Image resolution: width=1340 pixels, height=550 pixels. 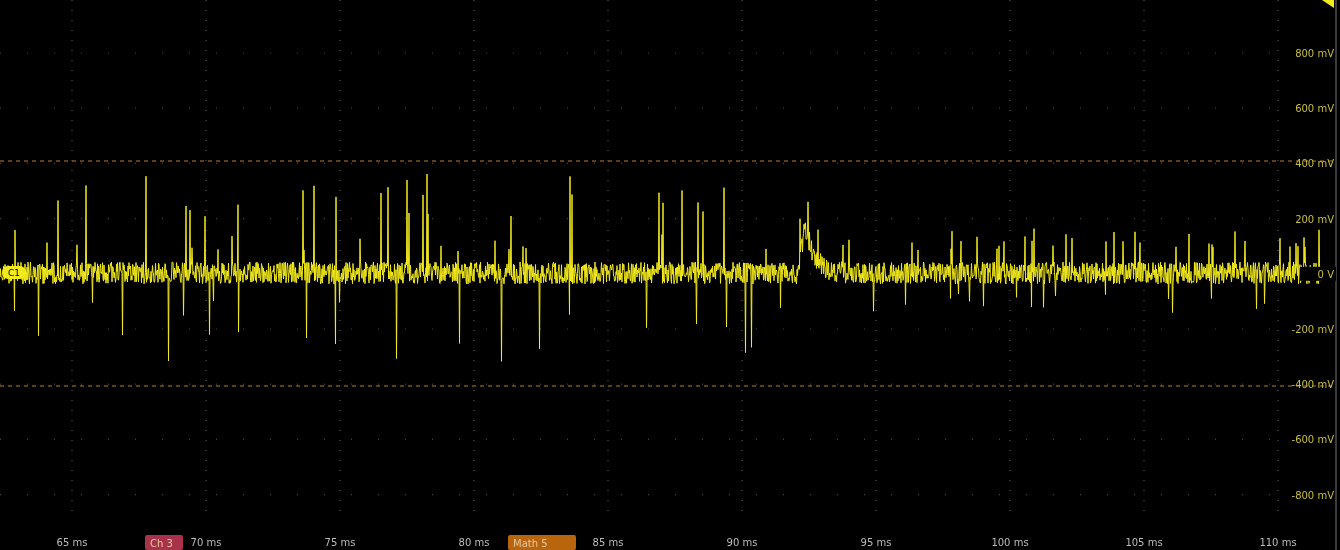 I want to click on x-axis-label: 70 ms, so click(x=206, y=542).